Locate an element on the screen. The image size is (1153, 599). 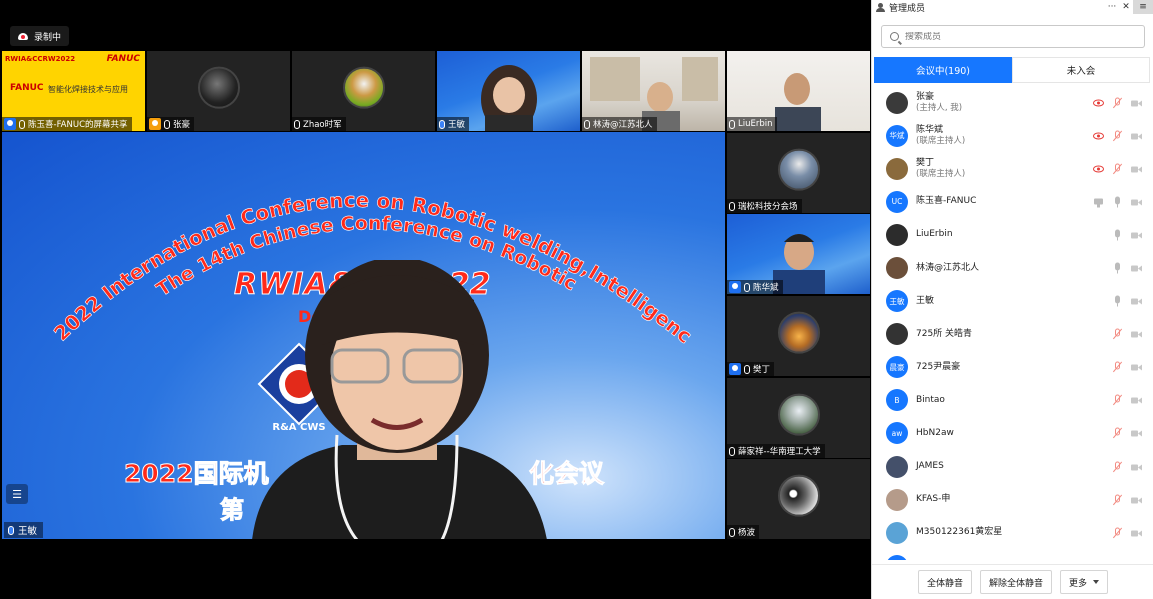
video-tile: 杨波 is located at coordinates (798, 499).